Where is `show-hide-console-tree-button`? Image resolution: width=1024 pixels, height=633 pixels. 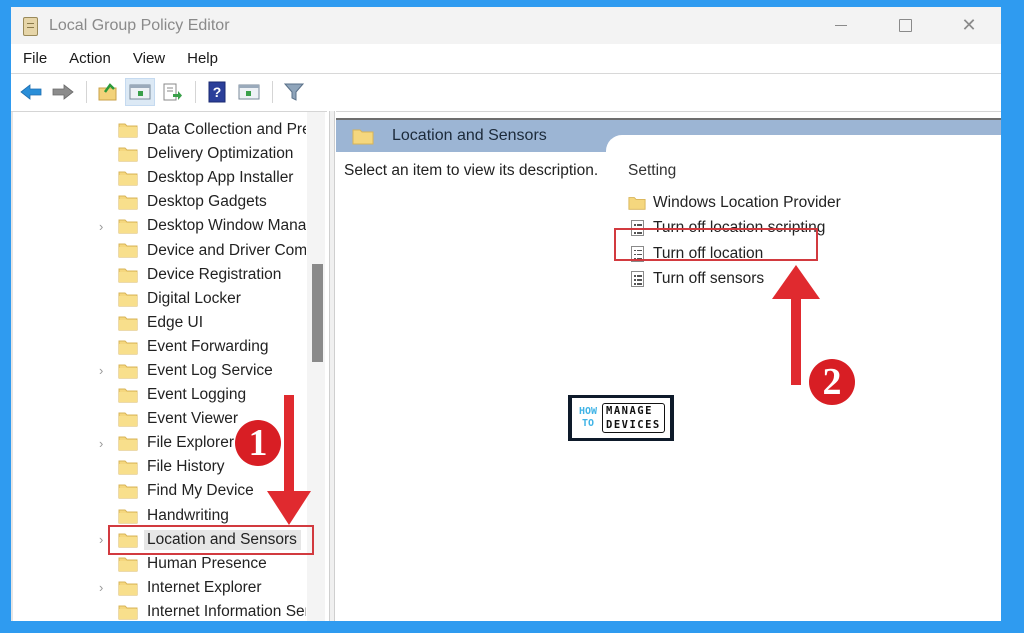 show-hide-console-tree-button is located at coordinates (140, 91).